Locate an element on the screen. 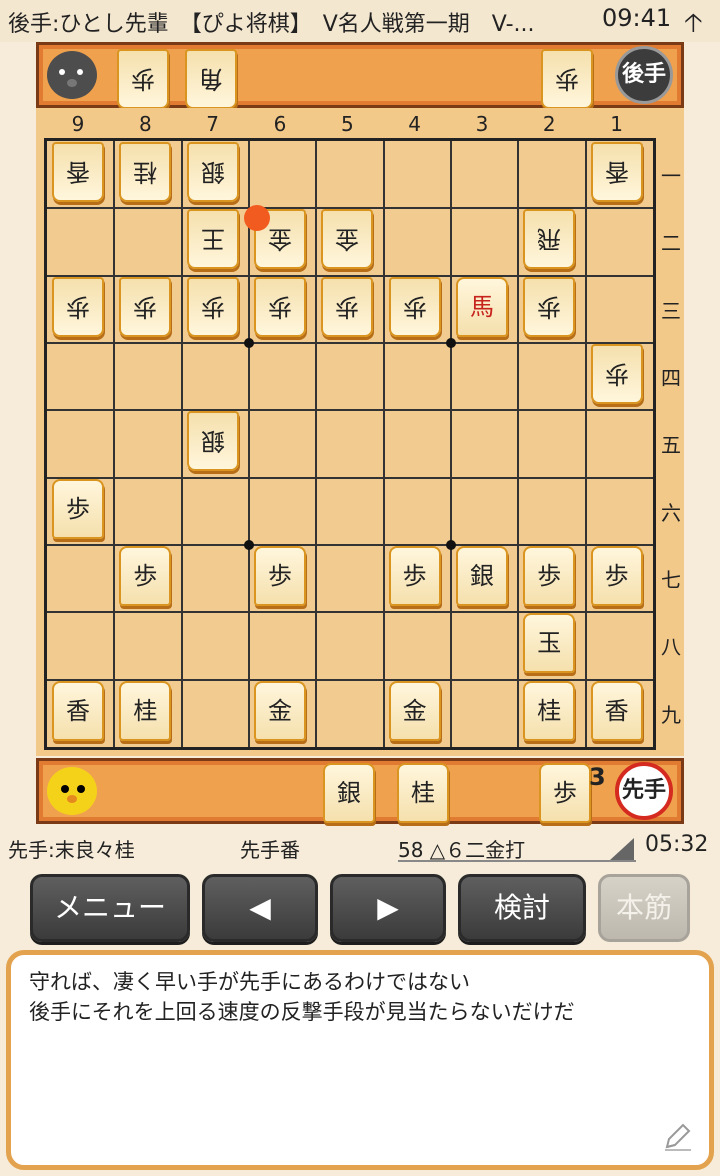  pencil-icon is located at coordinates (678, 1136).